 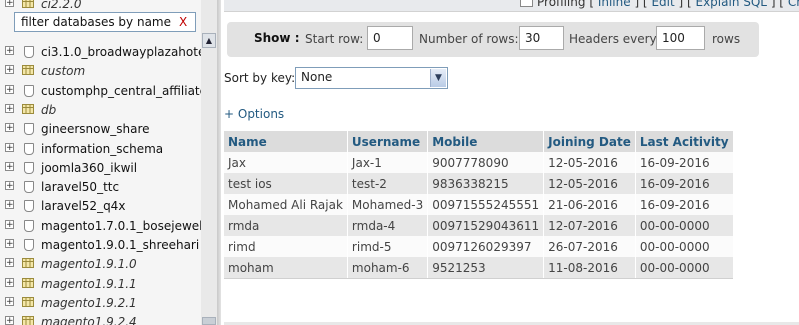 What do you see at coordinates (111, 226) in the screenshot?
I see `database-item: + magento1.7.0.1_bosejewelers` at bounding box center [111, 226].